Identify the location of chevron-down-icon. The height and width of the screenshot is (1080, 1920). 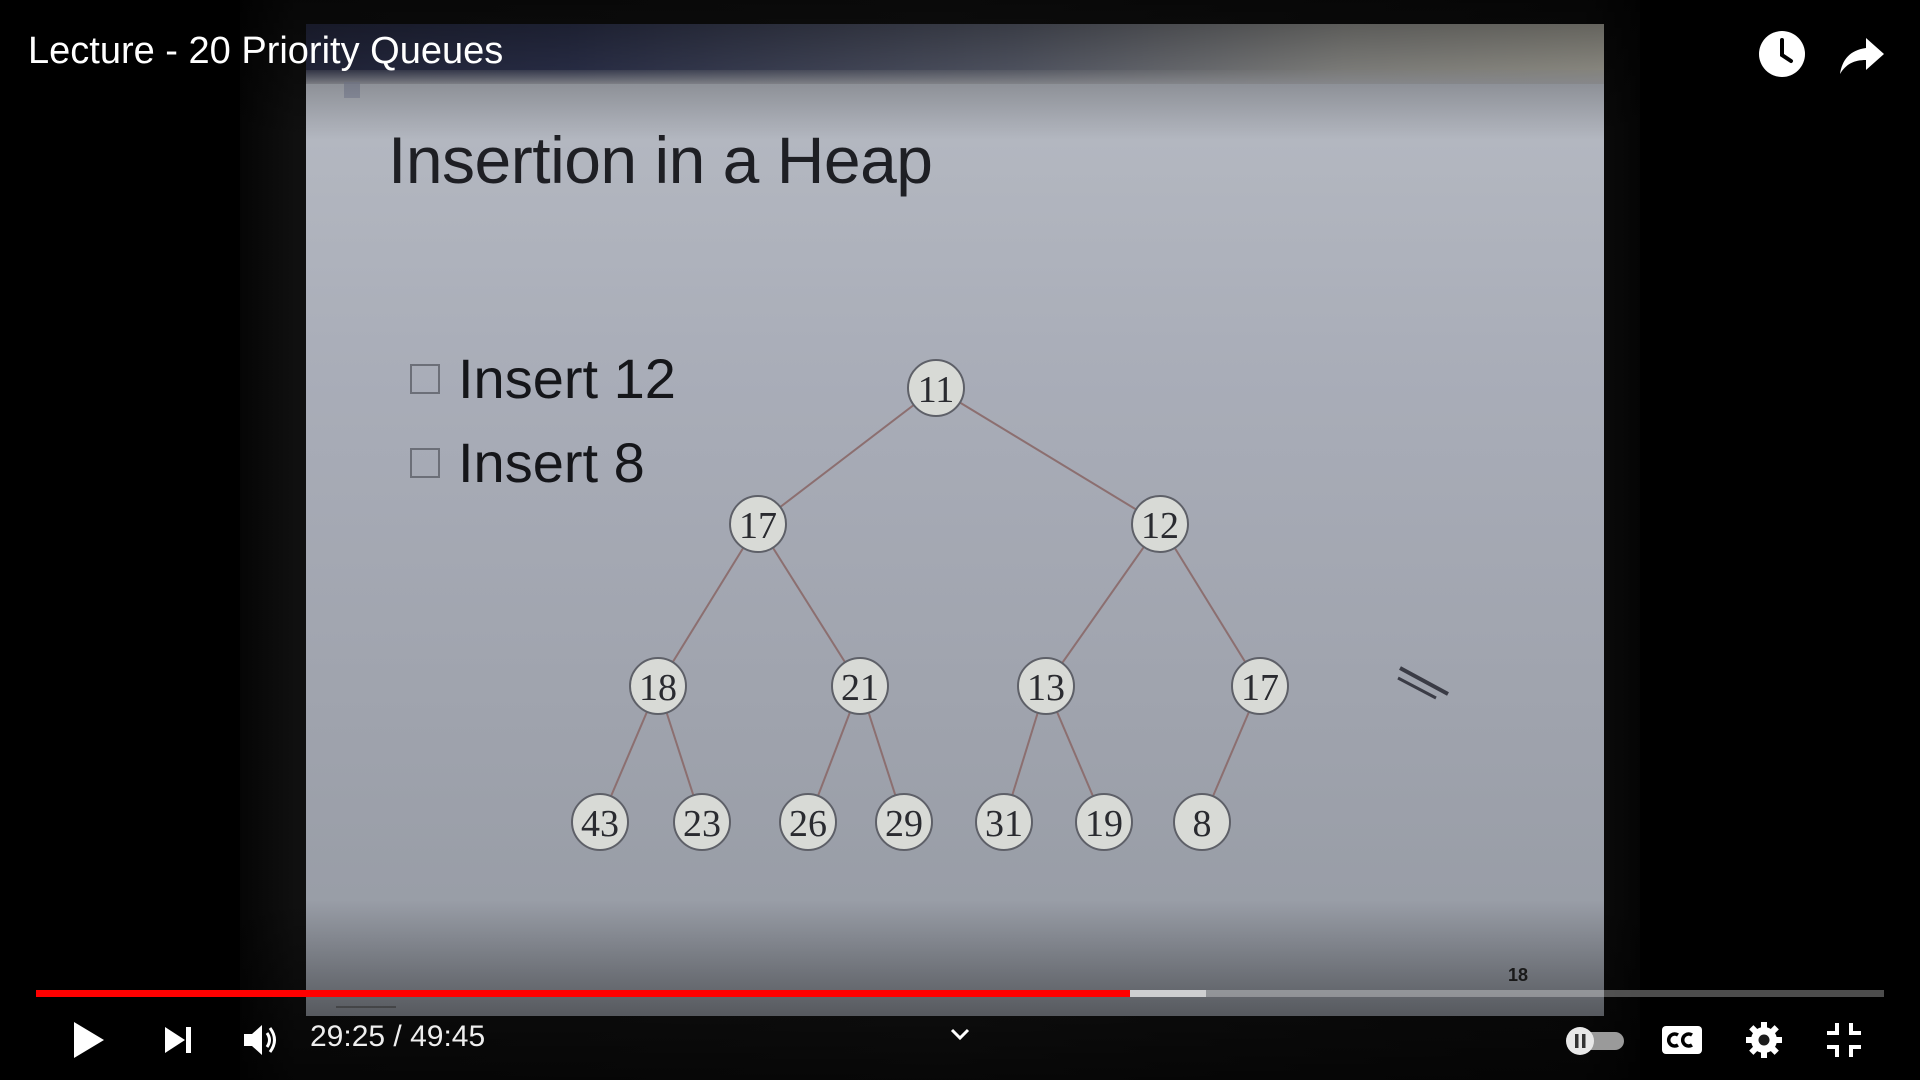
(960, 1034).